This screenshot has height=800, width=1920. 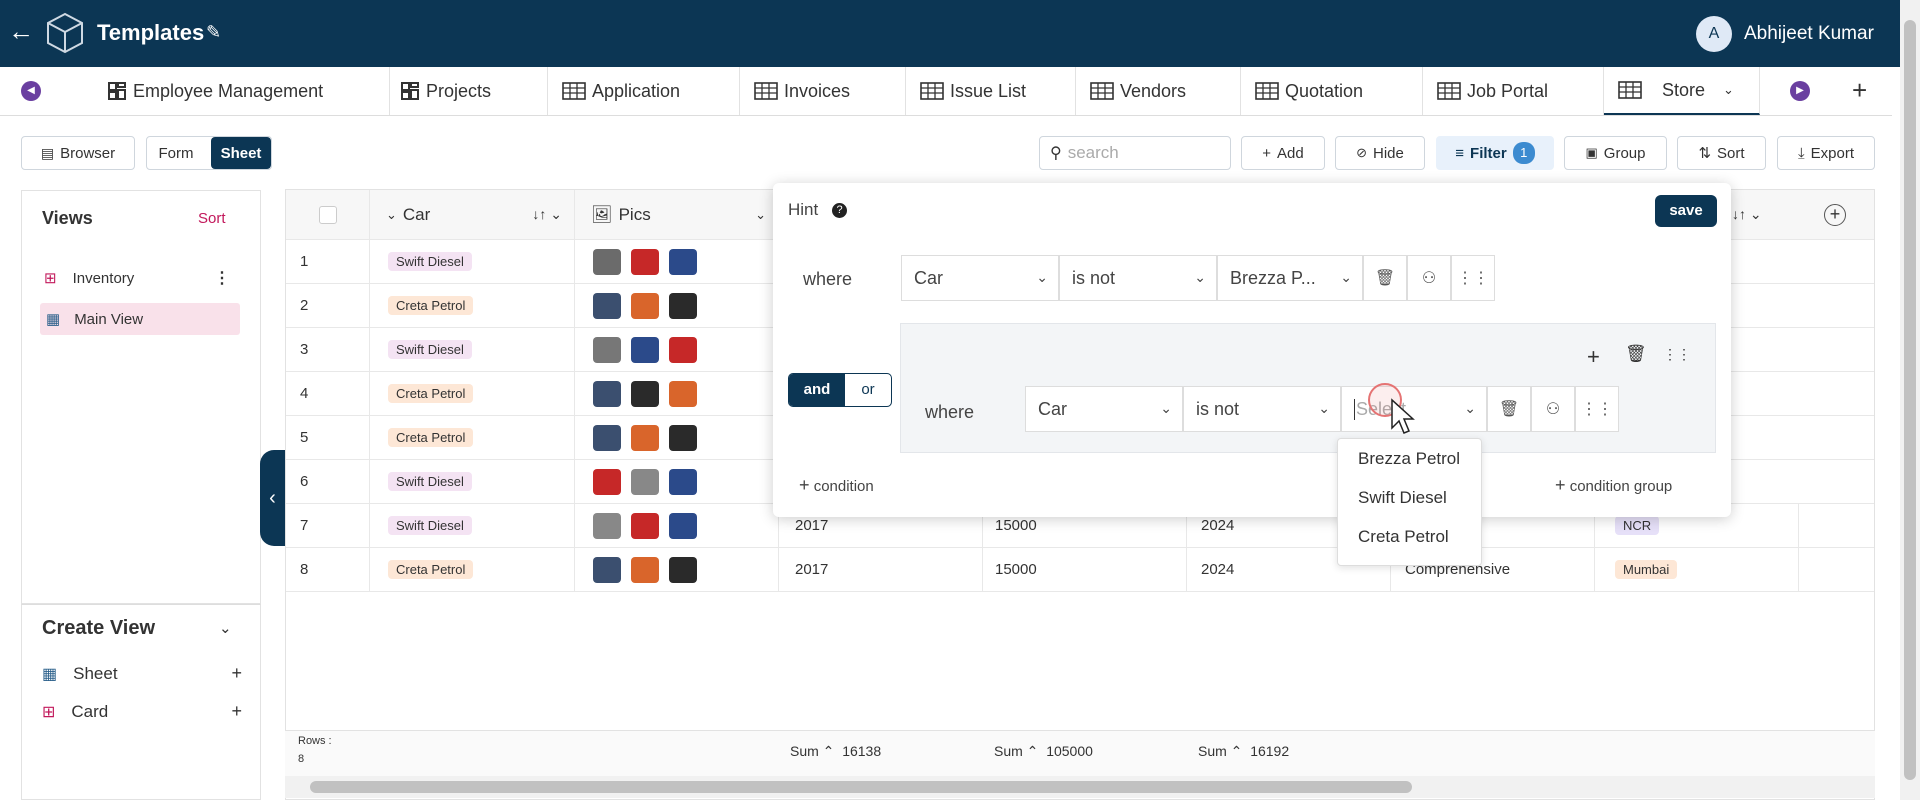 I want to click on add-condition-button: + condition, so click(x=836, y=485).